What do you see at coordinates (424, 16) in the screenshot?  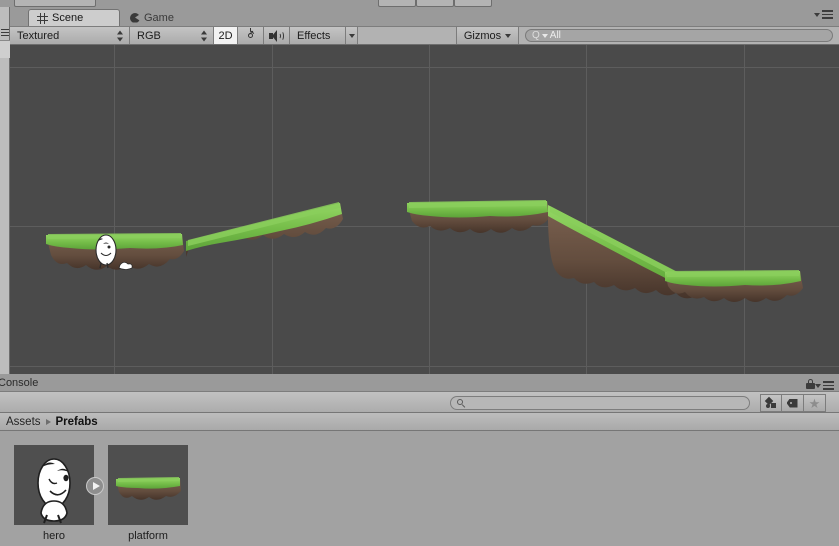 I see `scene-tab-bar: Scene Game` at bounding box center [424, 16].